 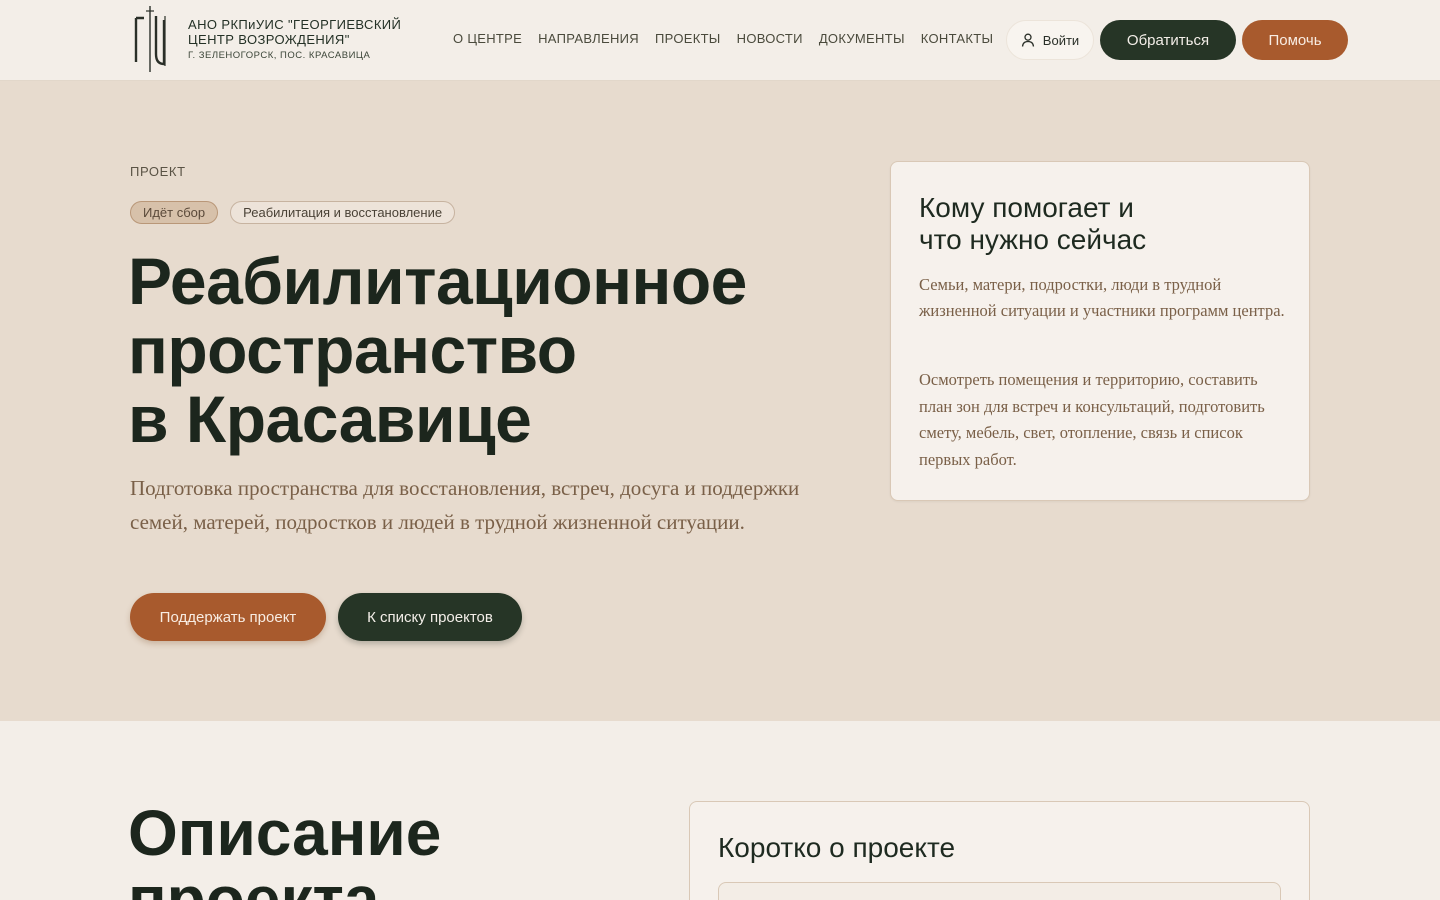 What do you see at coordinates (152, 39) in the screenshot?
I see `center-logo-icon` at bounding box center [152, 39].